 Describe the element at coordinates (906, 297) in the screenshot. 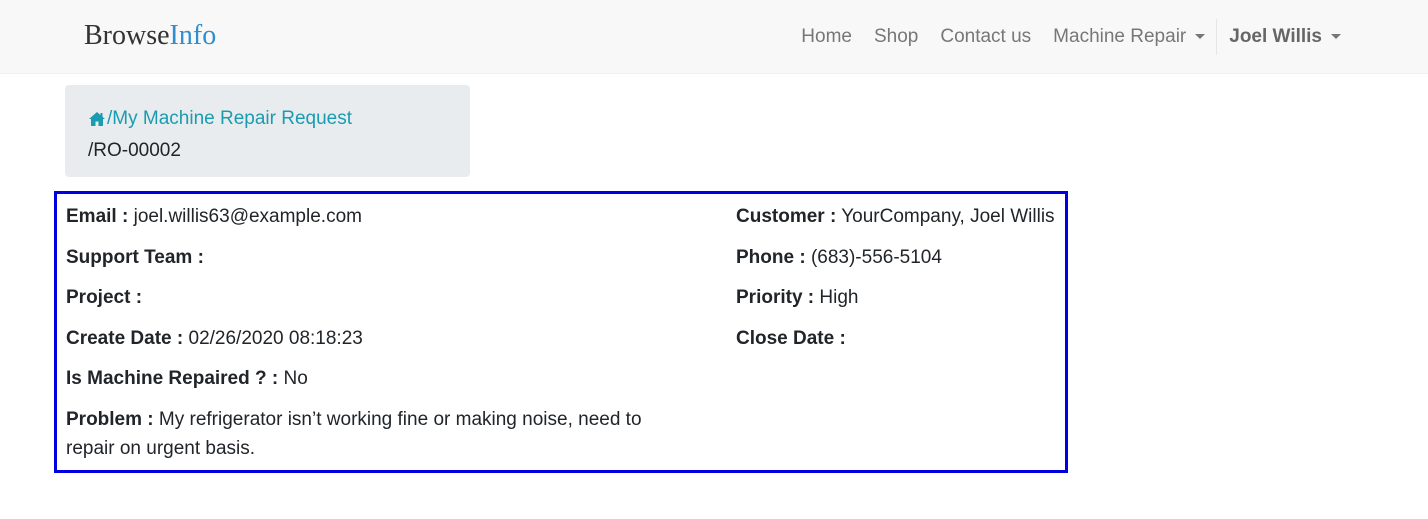

I see `field-priority: Priority : High` at that location.